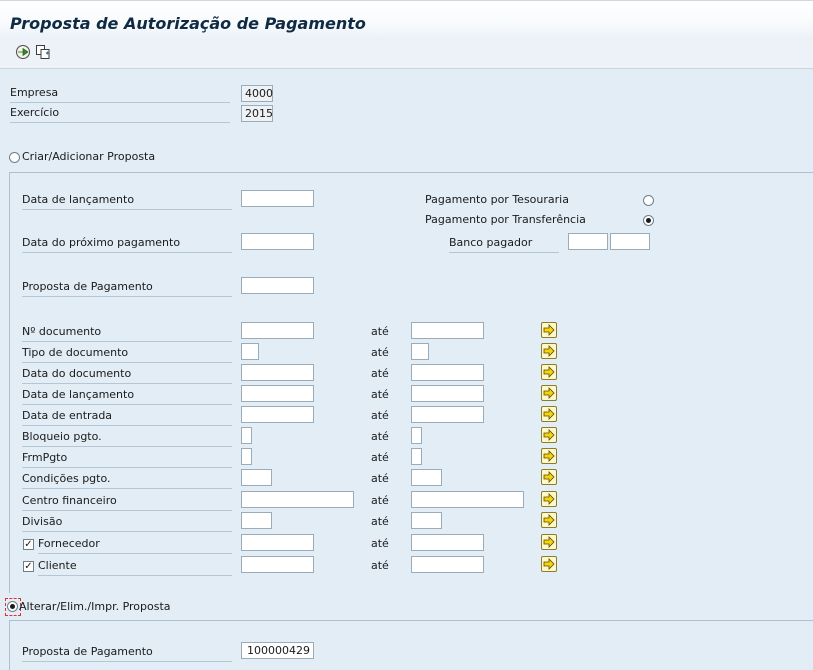 The image size is (813, 670). Describe the element at coordinates (277, 241) in the screenshot. I see `data-prox-pag-field` at that location.